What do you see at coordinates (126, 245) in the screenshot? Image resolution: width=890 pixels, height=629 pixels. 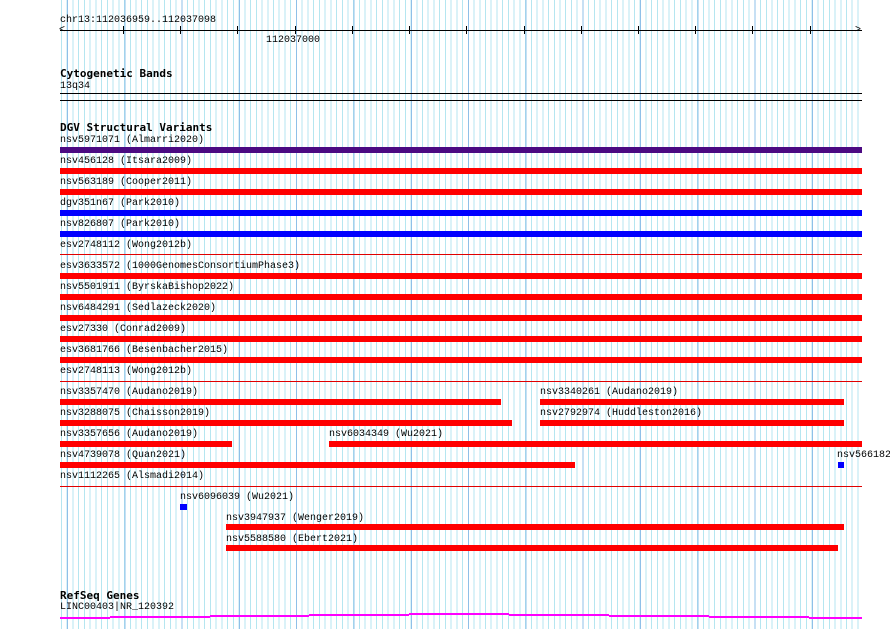 I see `variant-label: esv2748112 (Wong2012b)` at bounding box center [126, 245].